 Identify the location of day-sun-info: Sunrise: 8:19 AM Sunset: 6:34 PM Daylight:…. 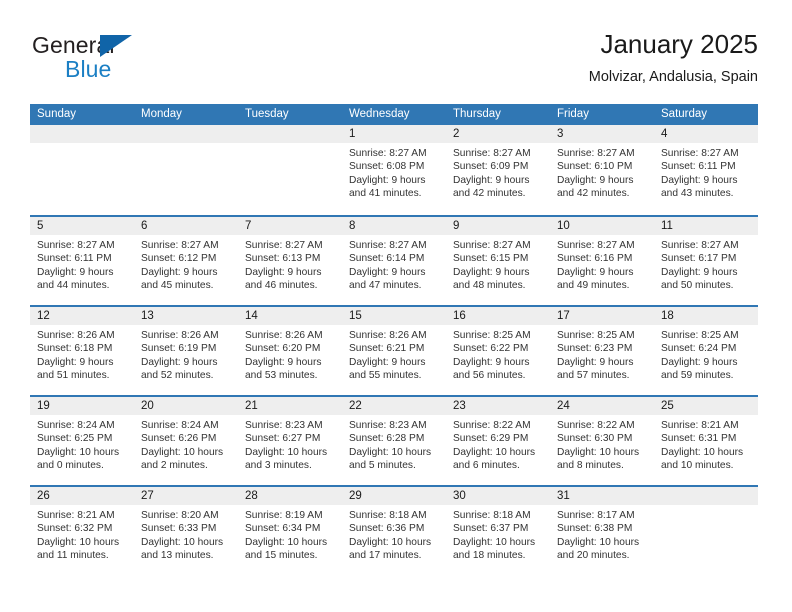
(290, 534).